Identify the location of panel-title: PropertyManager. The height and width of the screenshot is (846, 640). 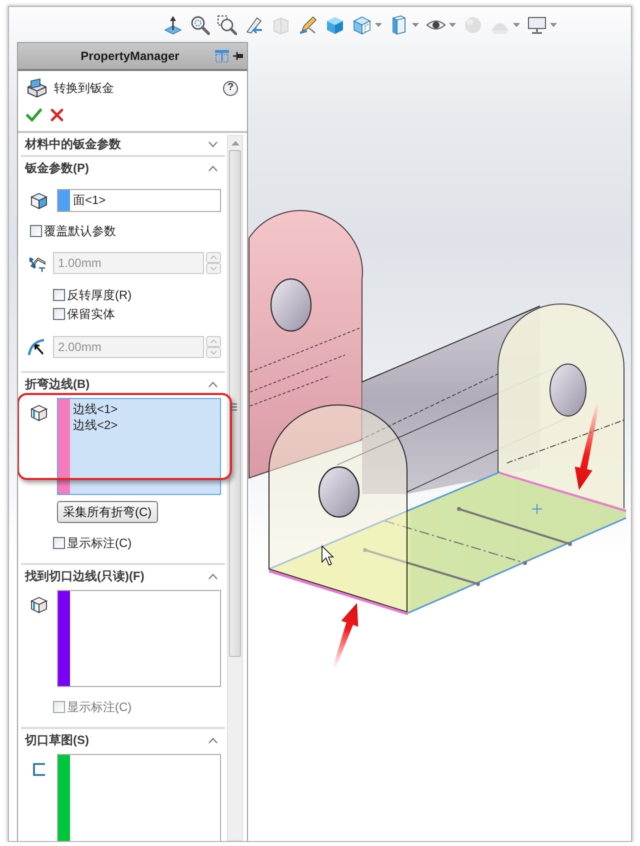
(130, 56).